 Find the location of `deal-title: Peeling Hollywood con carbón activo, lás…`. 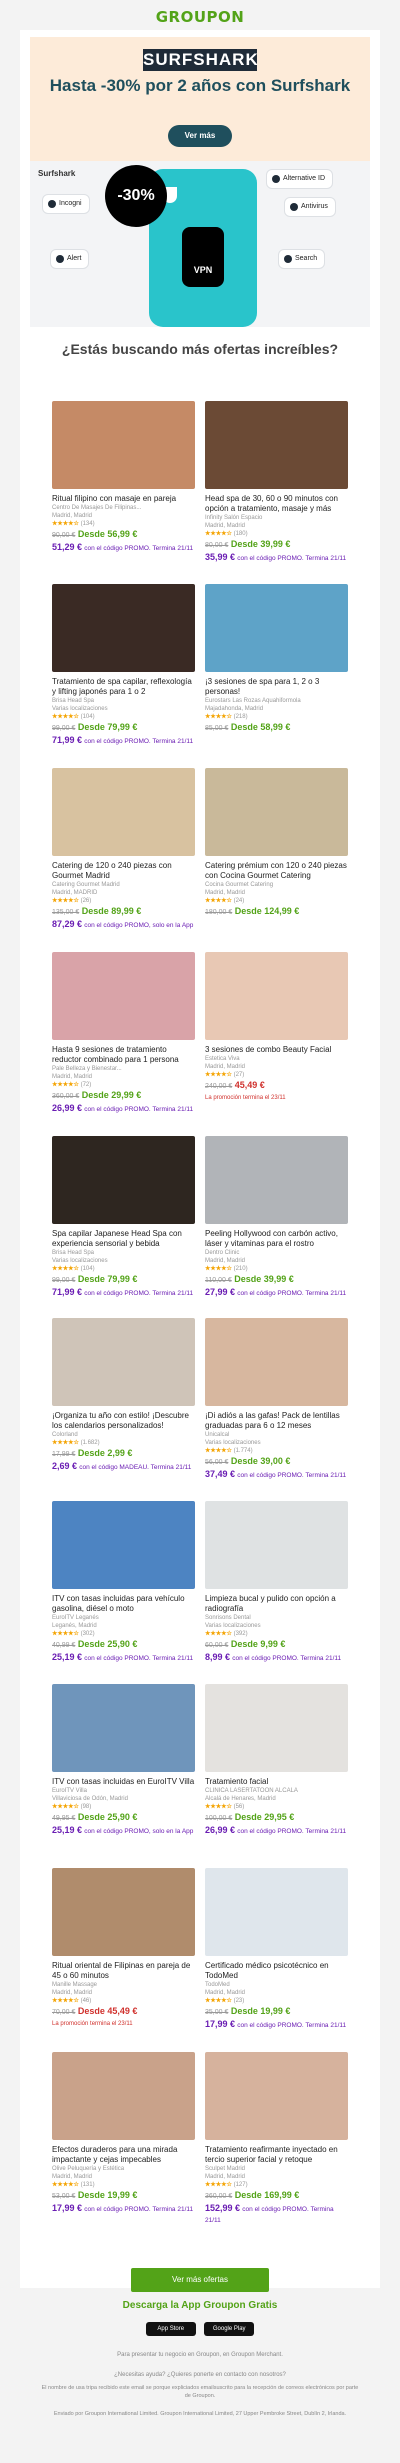

deal-title: Peeling Hollywood con carbón activo, lás… is located at coordinates (276, 1239).